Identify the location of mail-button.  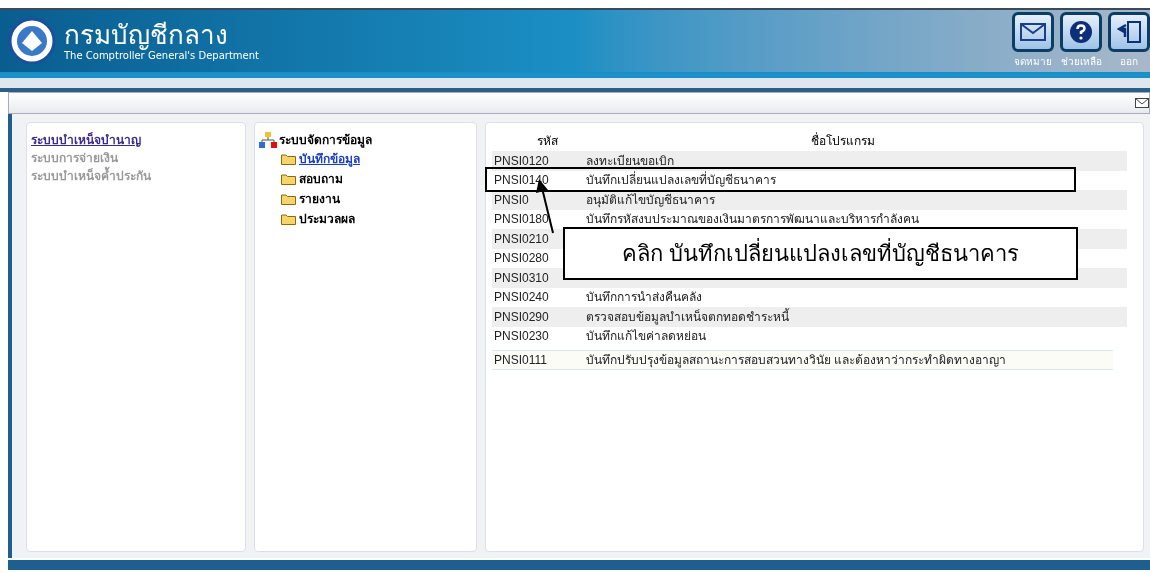
(1033, 32).